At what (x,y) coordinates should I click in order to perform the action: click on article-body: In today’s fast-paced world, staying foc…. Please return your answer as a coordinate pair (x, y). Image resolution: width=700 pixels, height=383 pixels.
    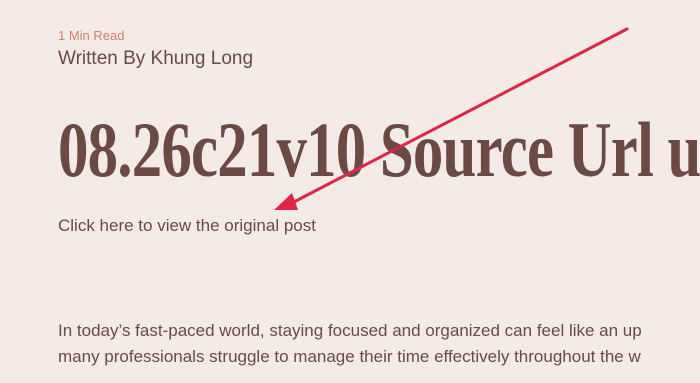
    Looking at the image, I should click on (379, 344).